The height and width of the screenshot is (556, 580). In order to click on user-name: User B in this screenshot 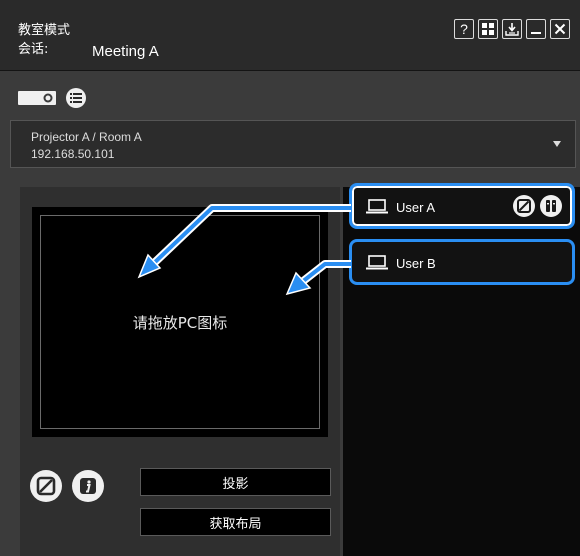, I will do `click(416, 263)`.